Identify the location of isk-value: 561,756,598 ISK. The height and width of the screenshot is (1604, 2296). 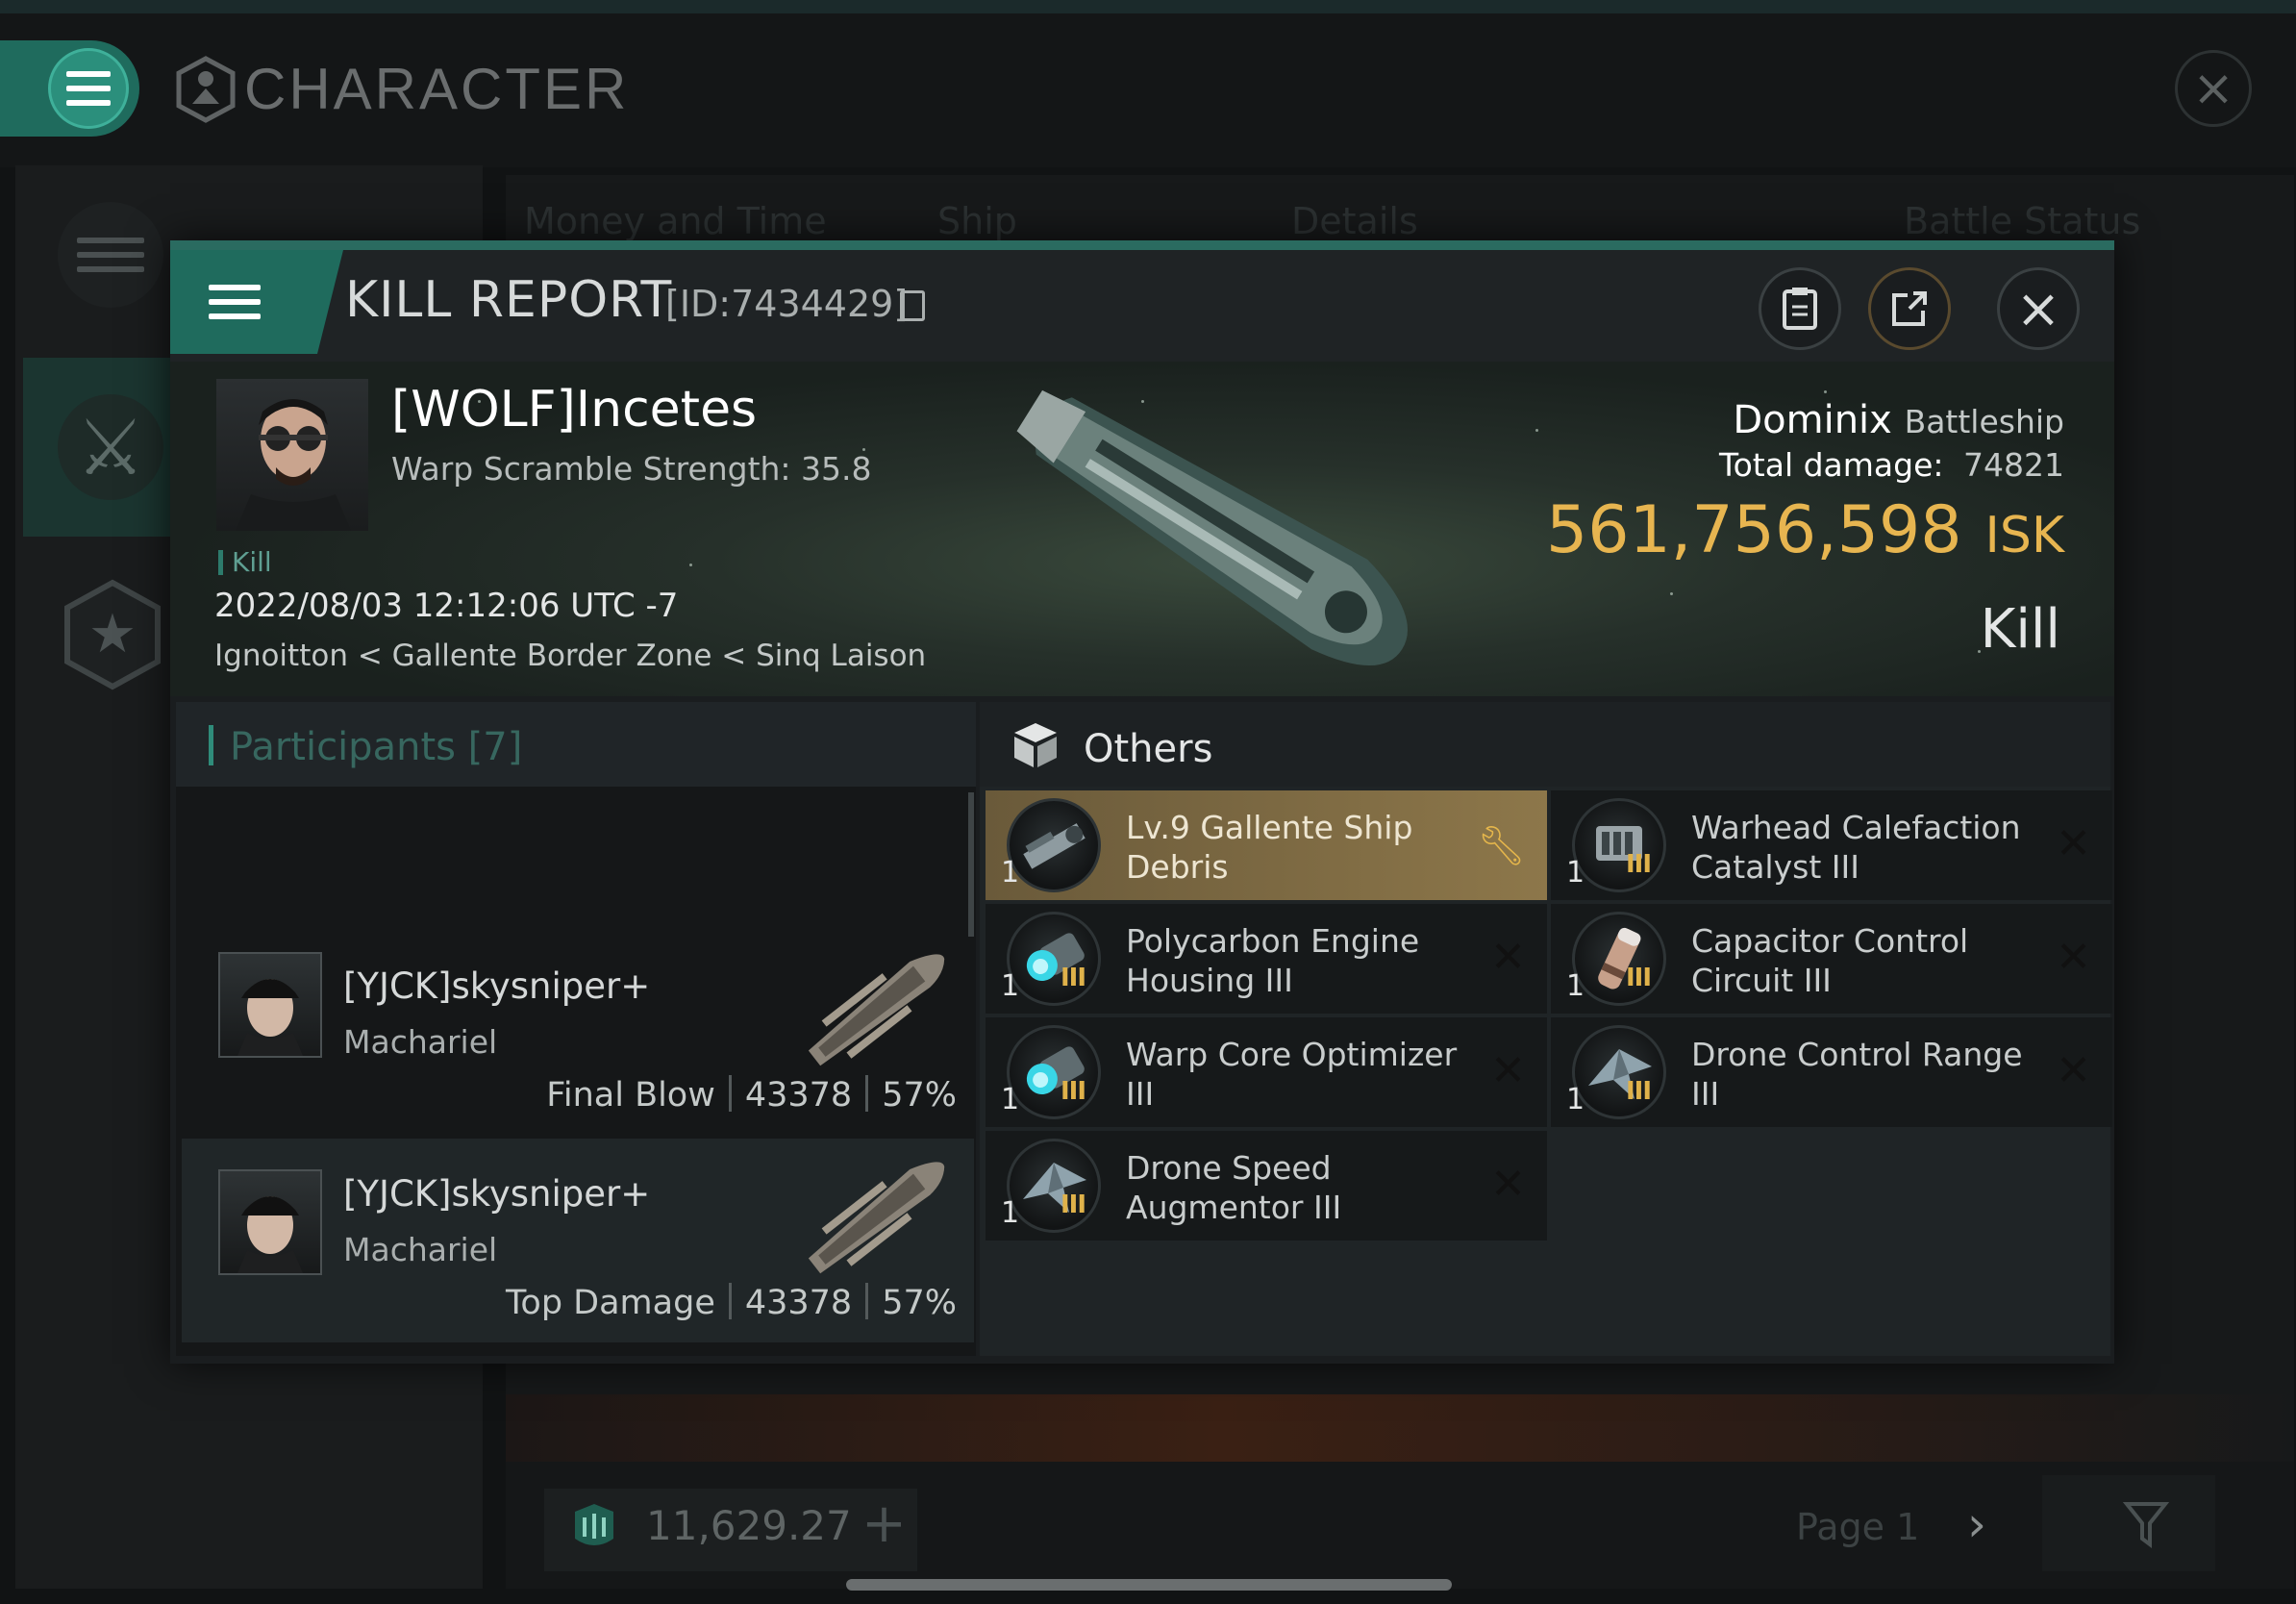
(1805, 530).